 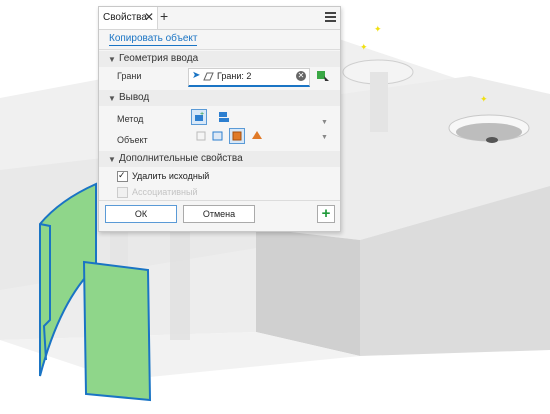 I want to click on tab-properties: Свойства ✕, so click(x=128, y=18).